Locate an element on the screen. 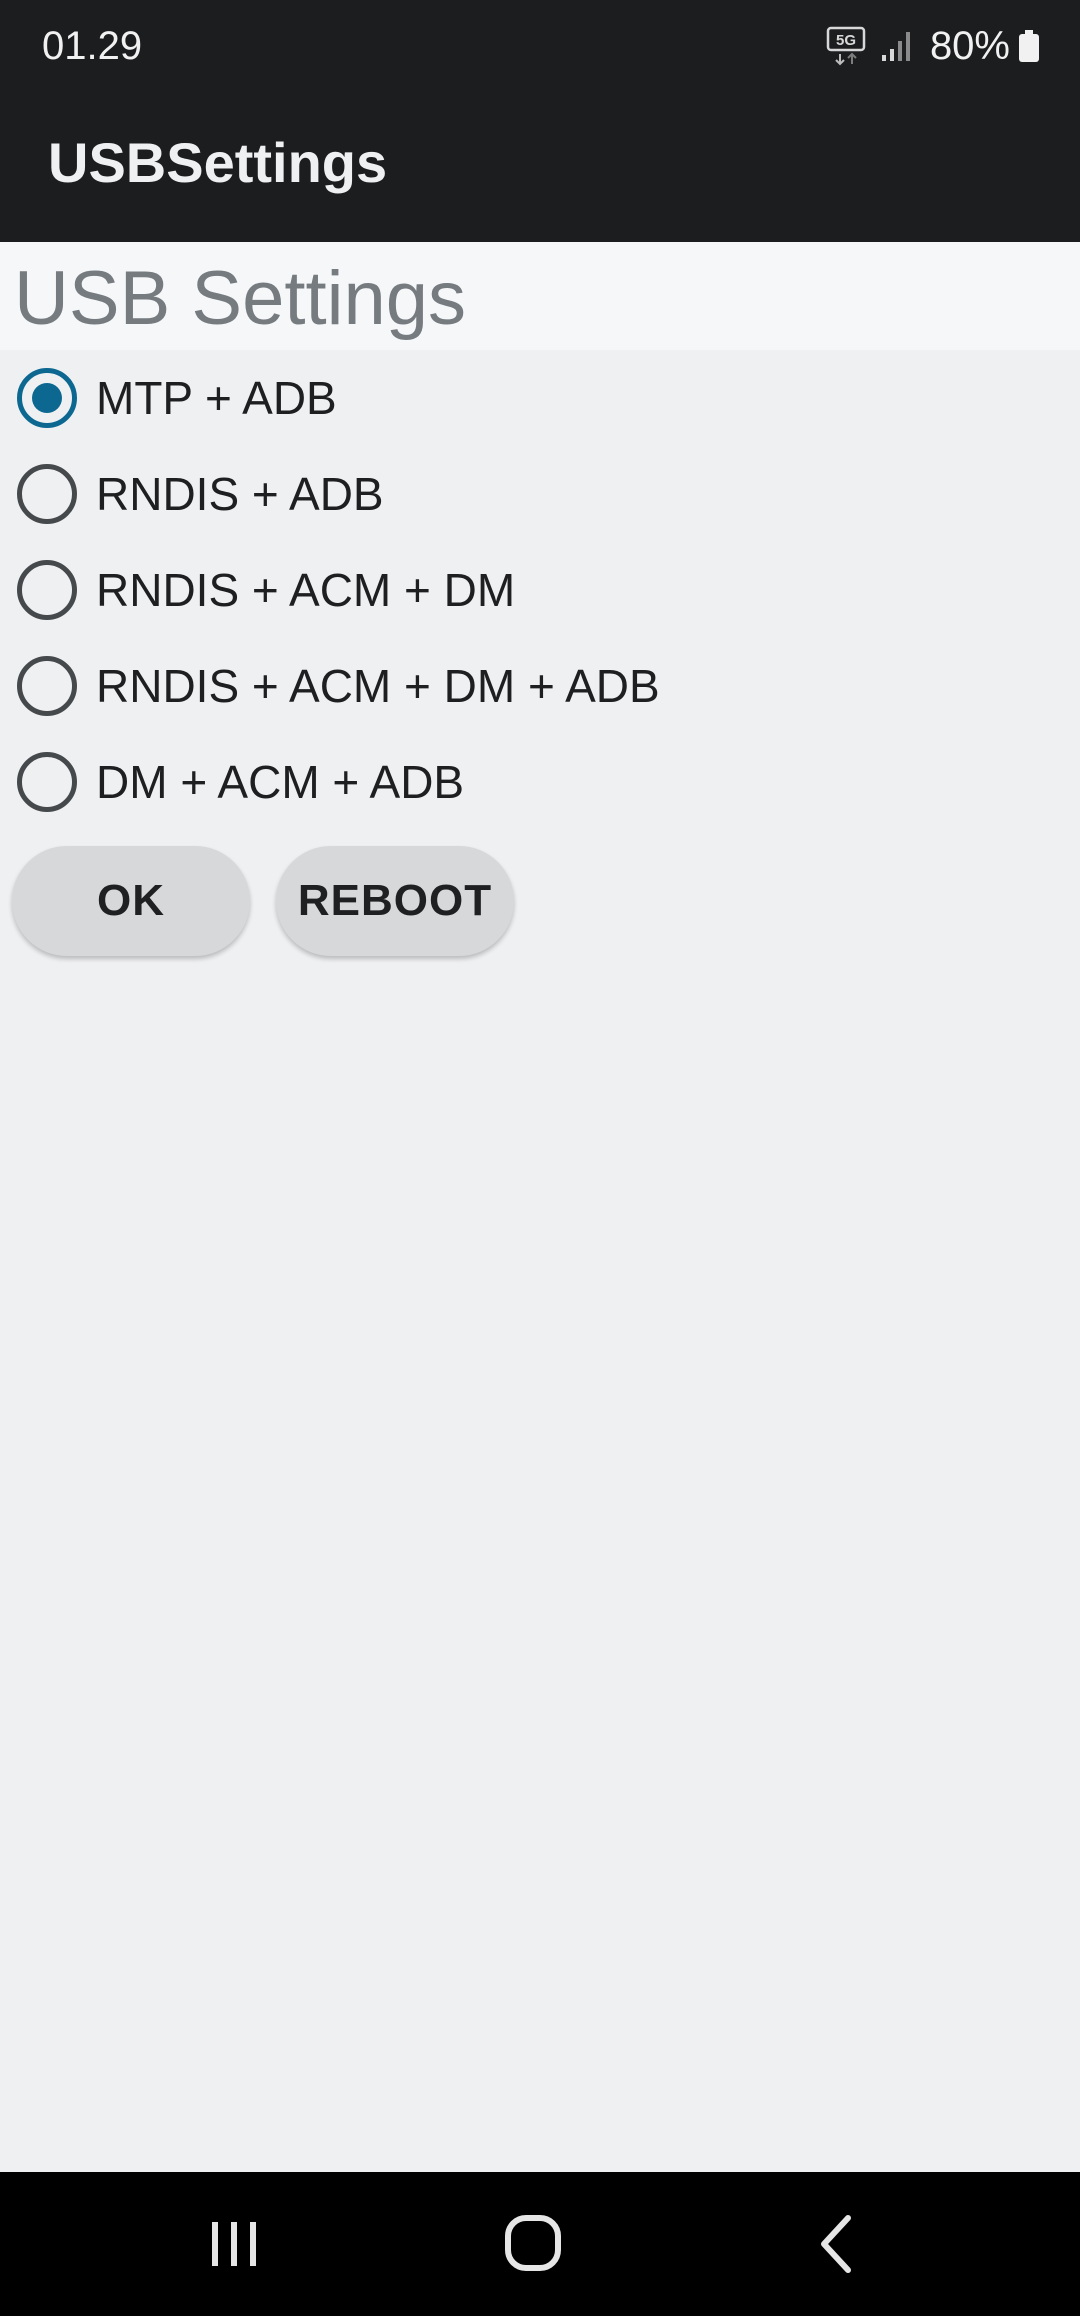  5g-icon: 5G is located at coordinates (846, 46).